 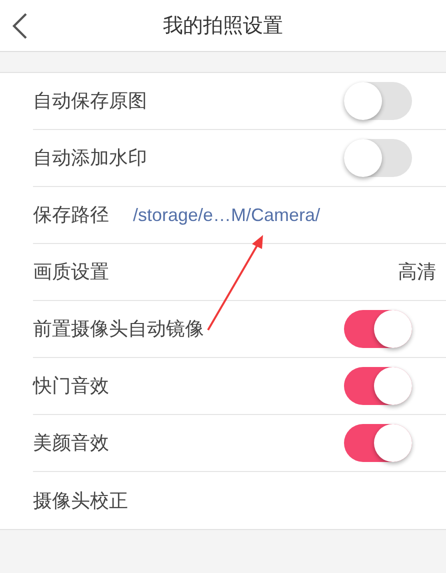 What do you see at coordinates (71, 386) in the screenshot?
I see `setting-label: 快门音效` at bounding box center [71, 386].